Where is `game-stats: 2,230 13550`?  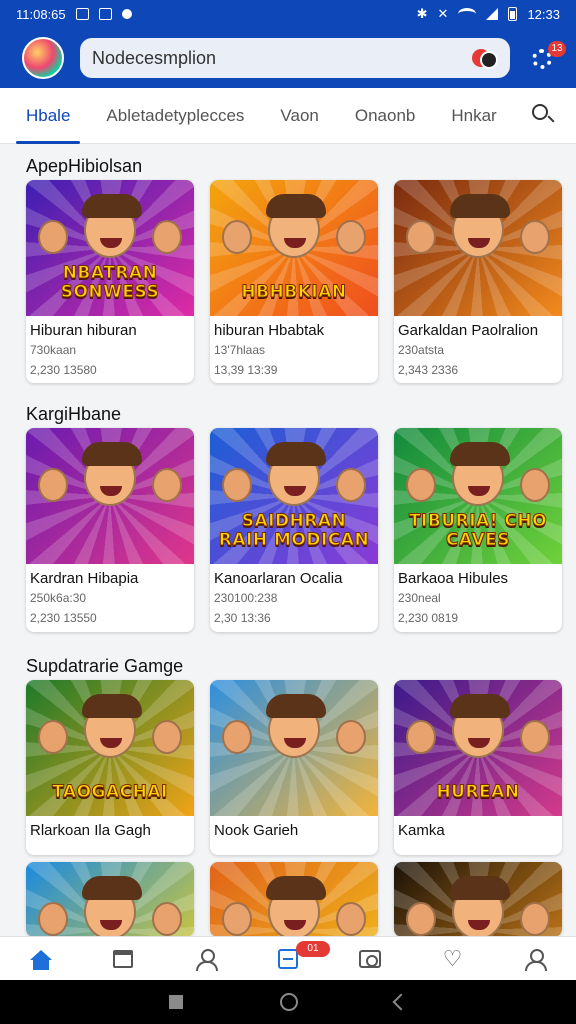 game-stats: 2,230 13550 is located at coordinates (63, 618).